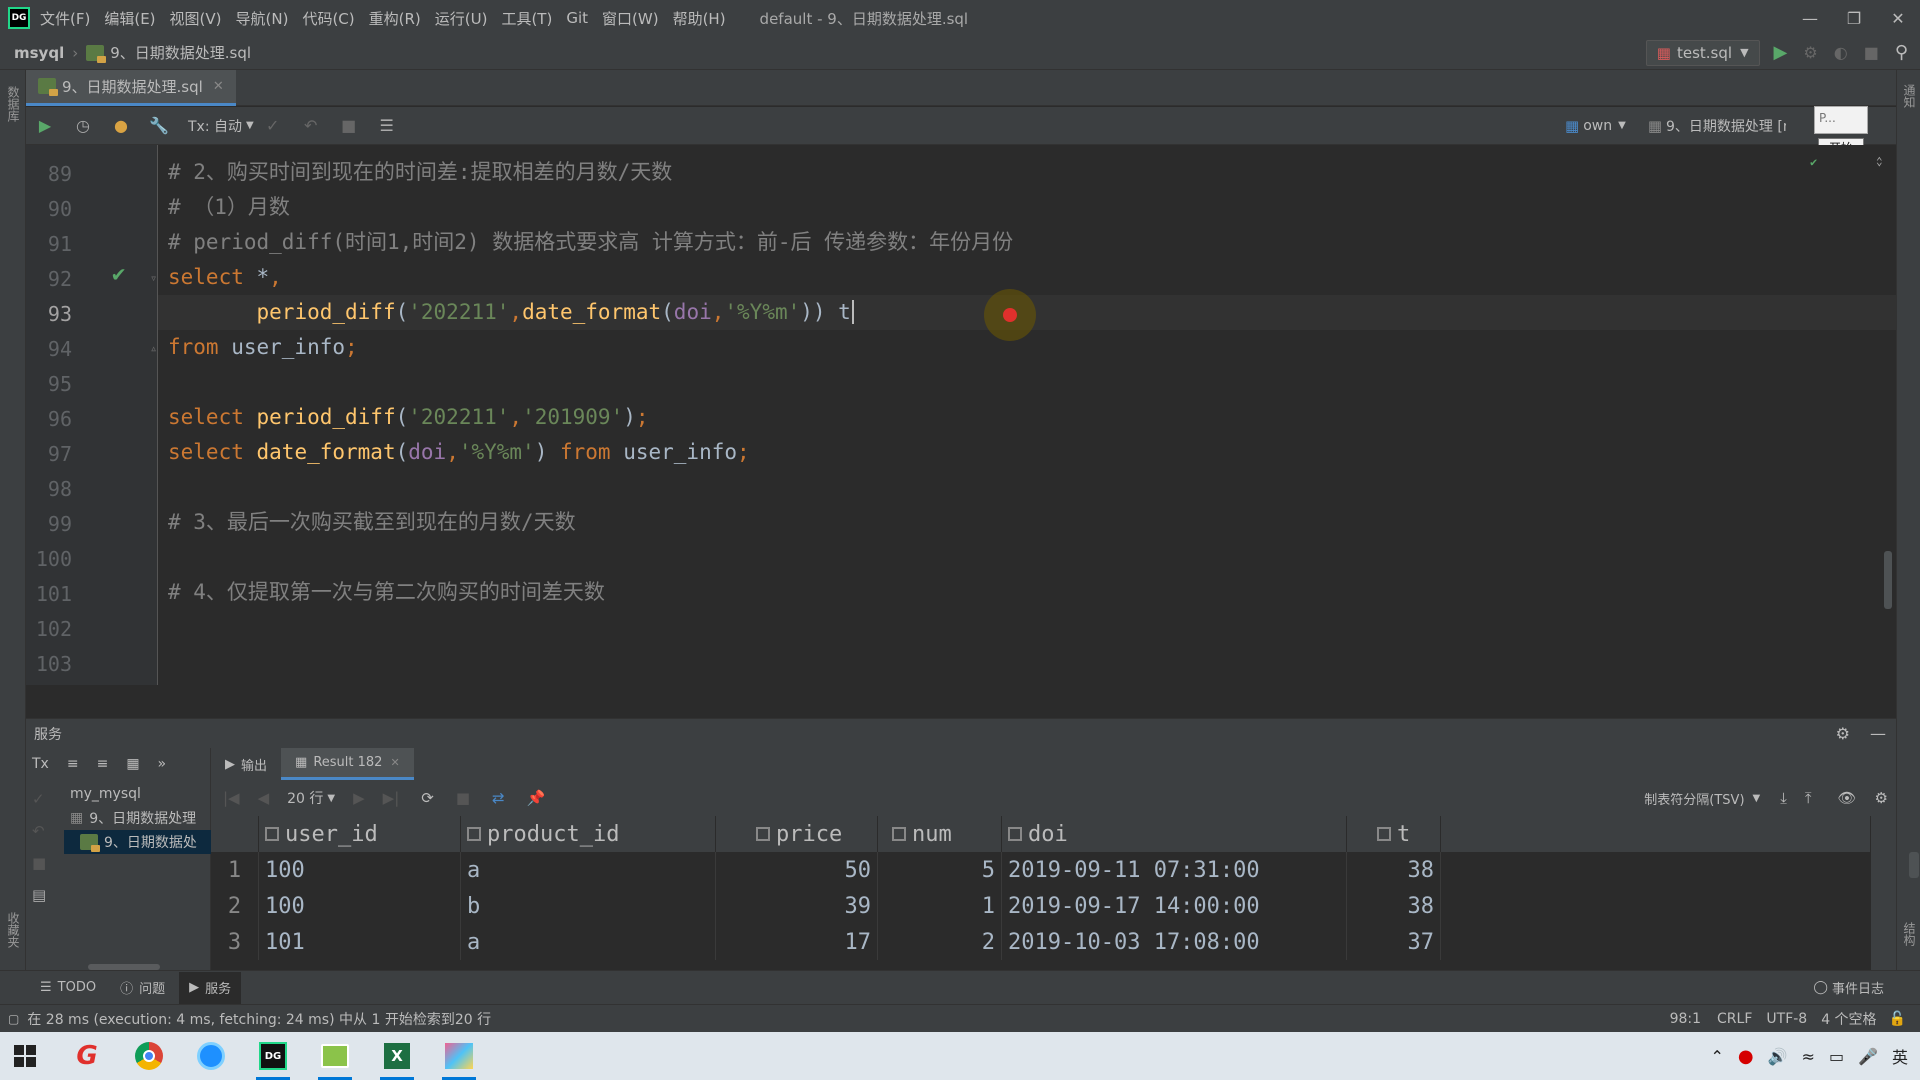 This screenshot has height=1080, width=1920. I want to click on favorites-tool-tab: 收藏夹, so click(13, 930).